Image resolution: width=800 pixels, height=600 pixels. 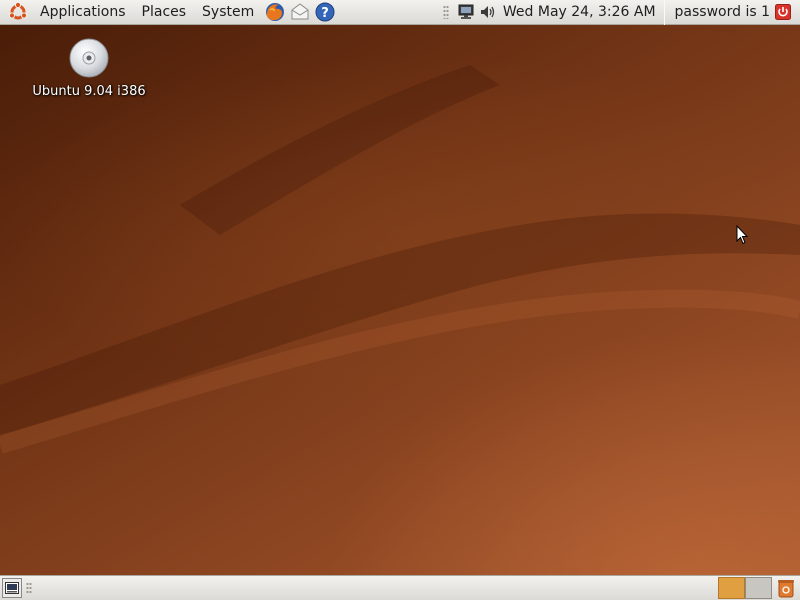 I want to click on bottom-panel, so click(x=400, y=587).